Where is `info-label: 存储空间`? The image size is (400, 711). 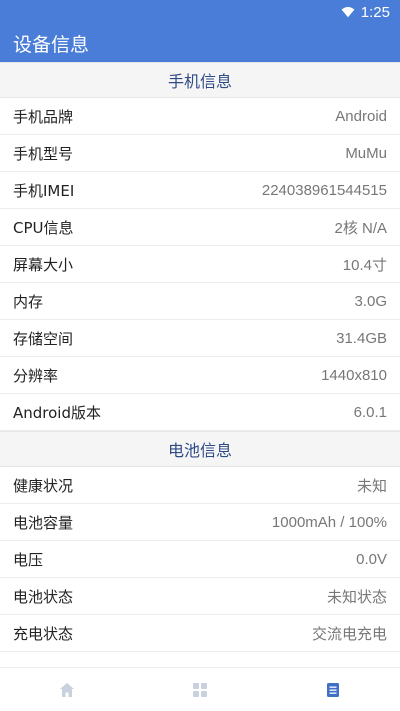 info-label: 存储空间 is located at coordinates (43, 338).